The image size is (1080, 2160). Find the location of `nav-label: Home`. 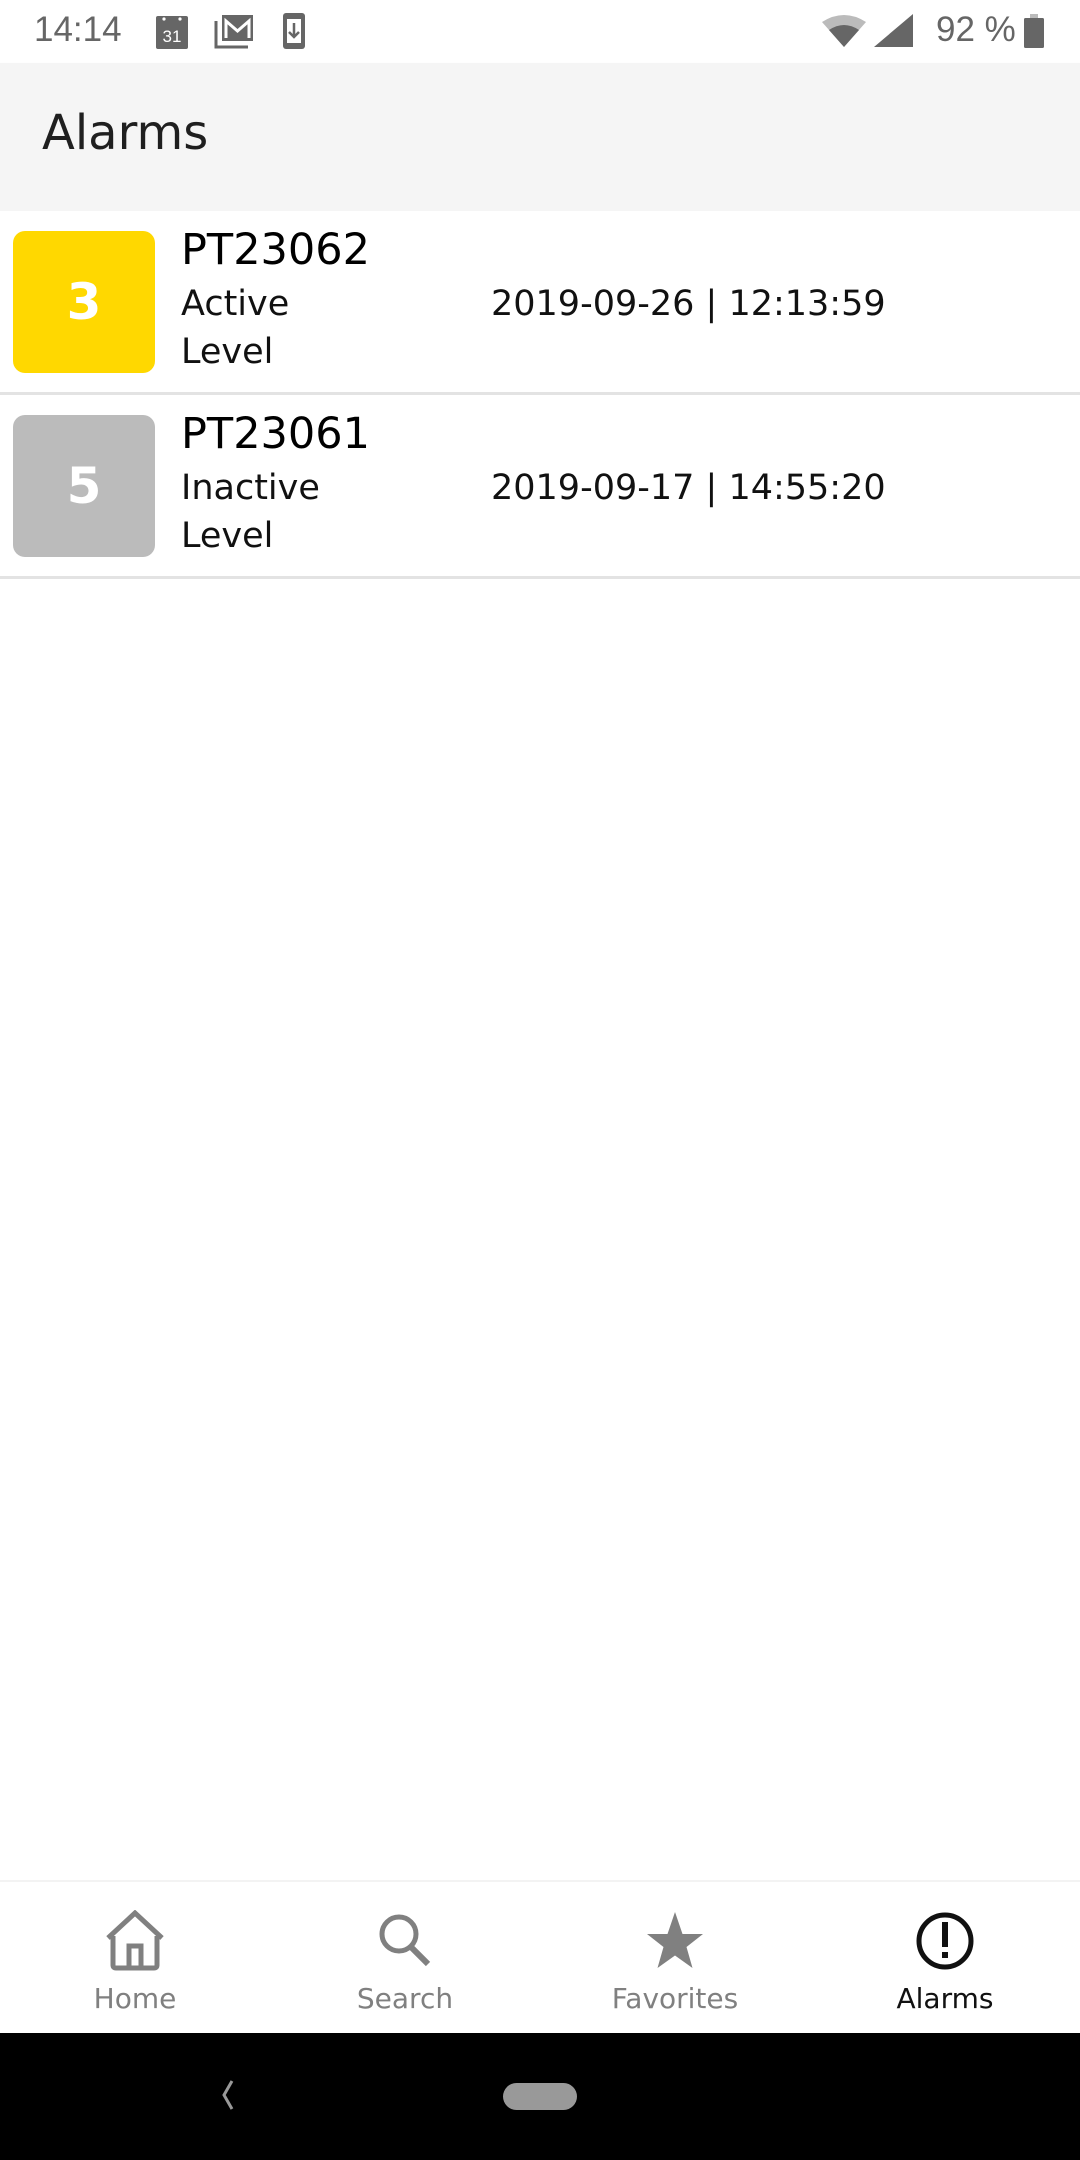

nav-label: Home is located at coordinates (135, 1998).